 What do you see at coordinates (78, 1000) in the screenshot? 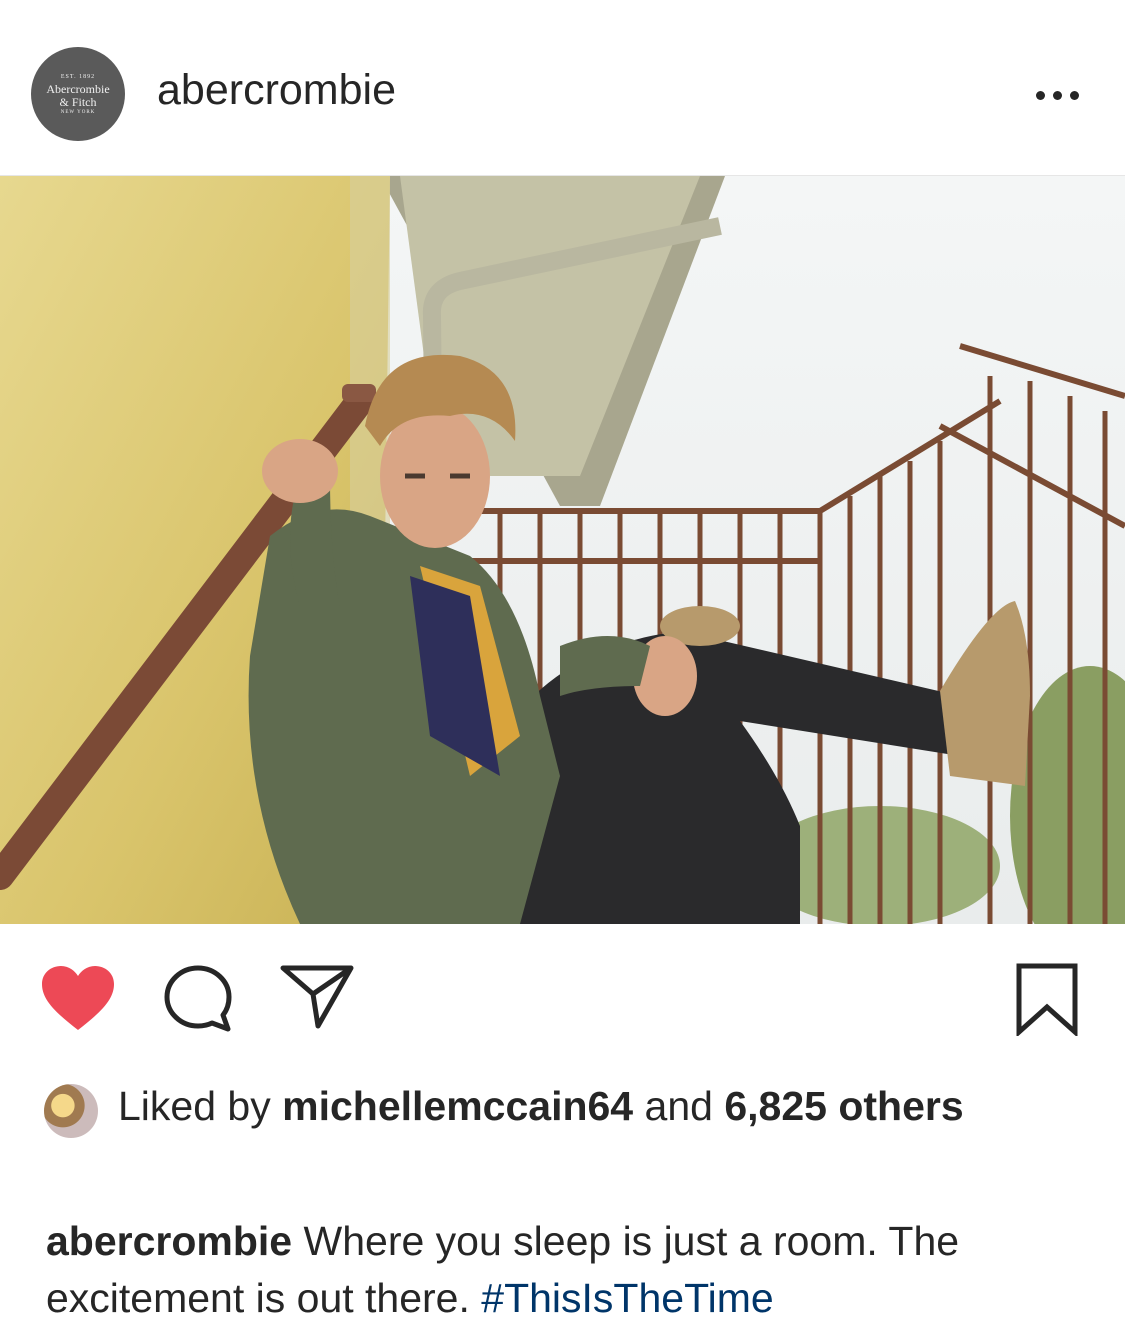
I see `heart-icon` at bounding box center [78, 1000].